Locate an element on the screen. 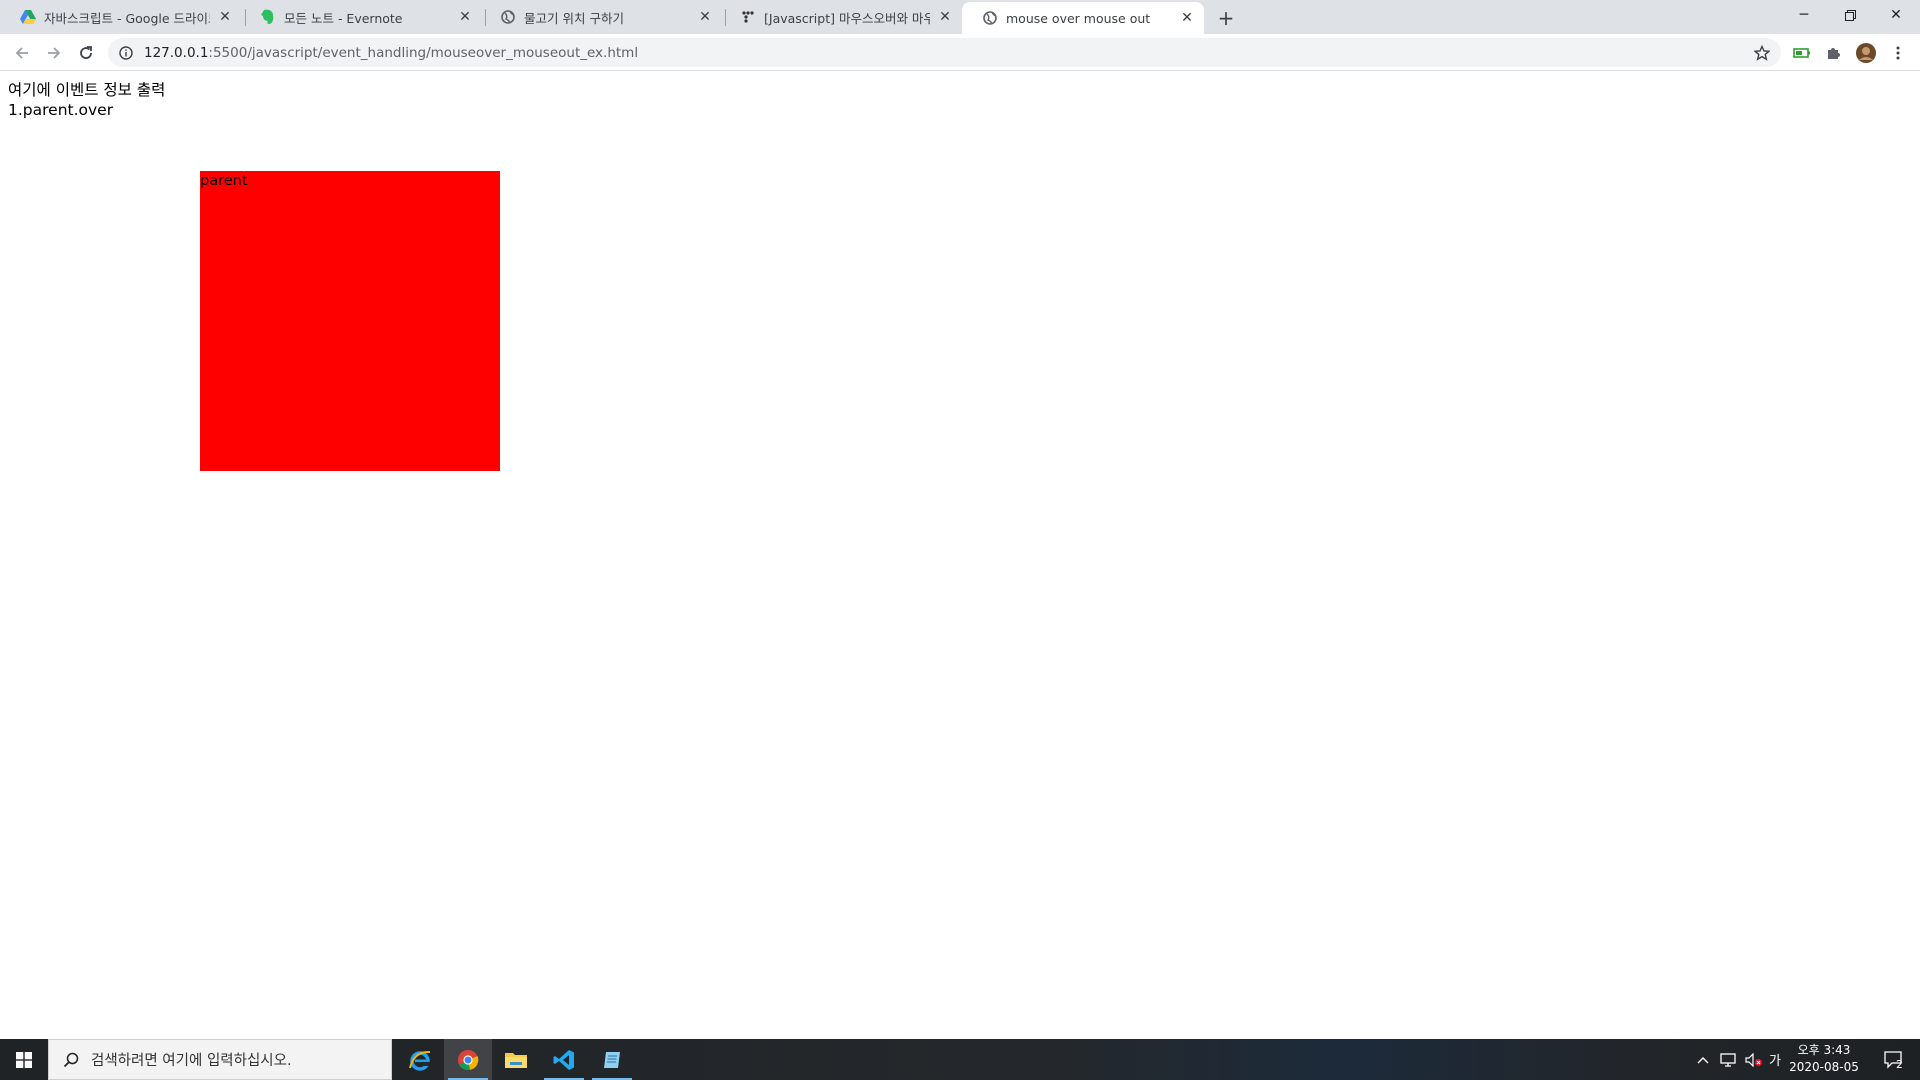 Image resolution: width=1920 pixels, height=1080 pixels. volume-tray-button is located at coordinates (1754, 1059).